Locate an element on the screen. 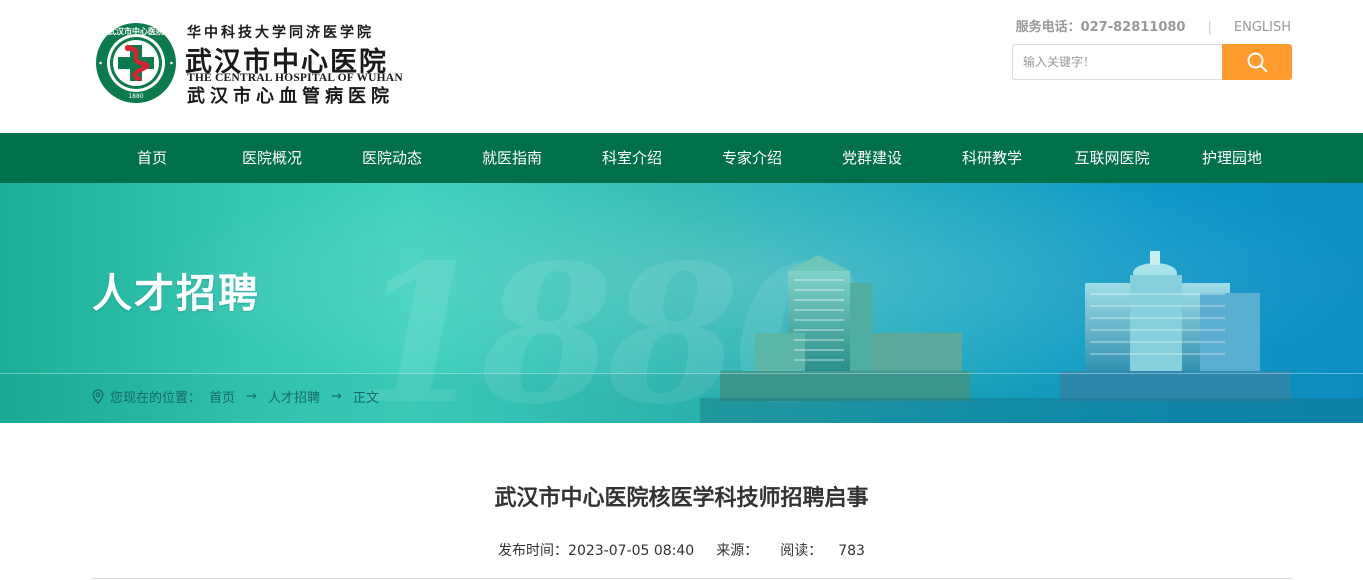  nav-item-nursing: 护理园地 is located at coordinates (1232, 158).